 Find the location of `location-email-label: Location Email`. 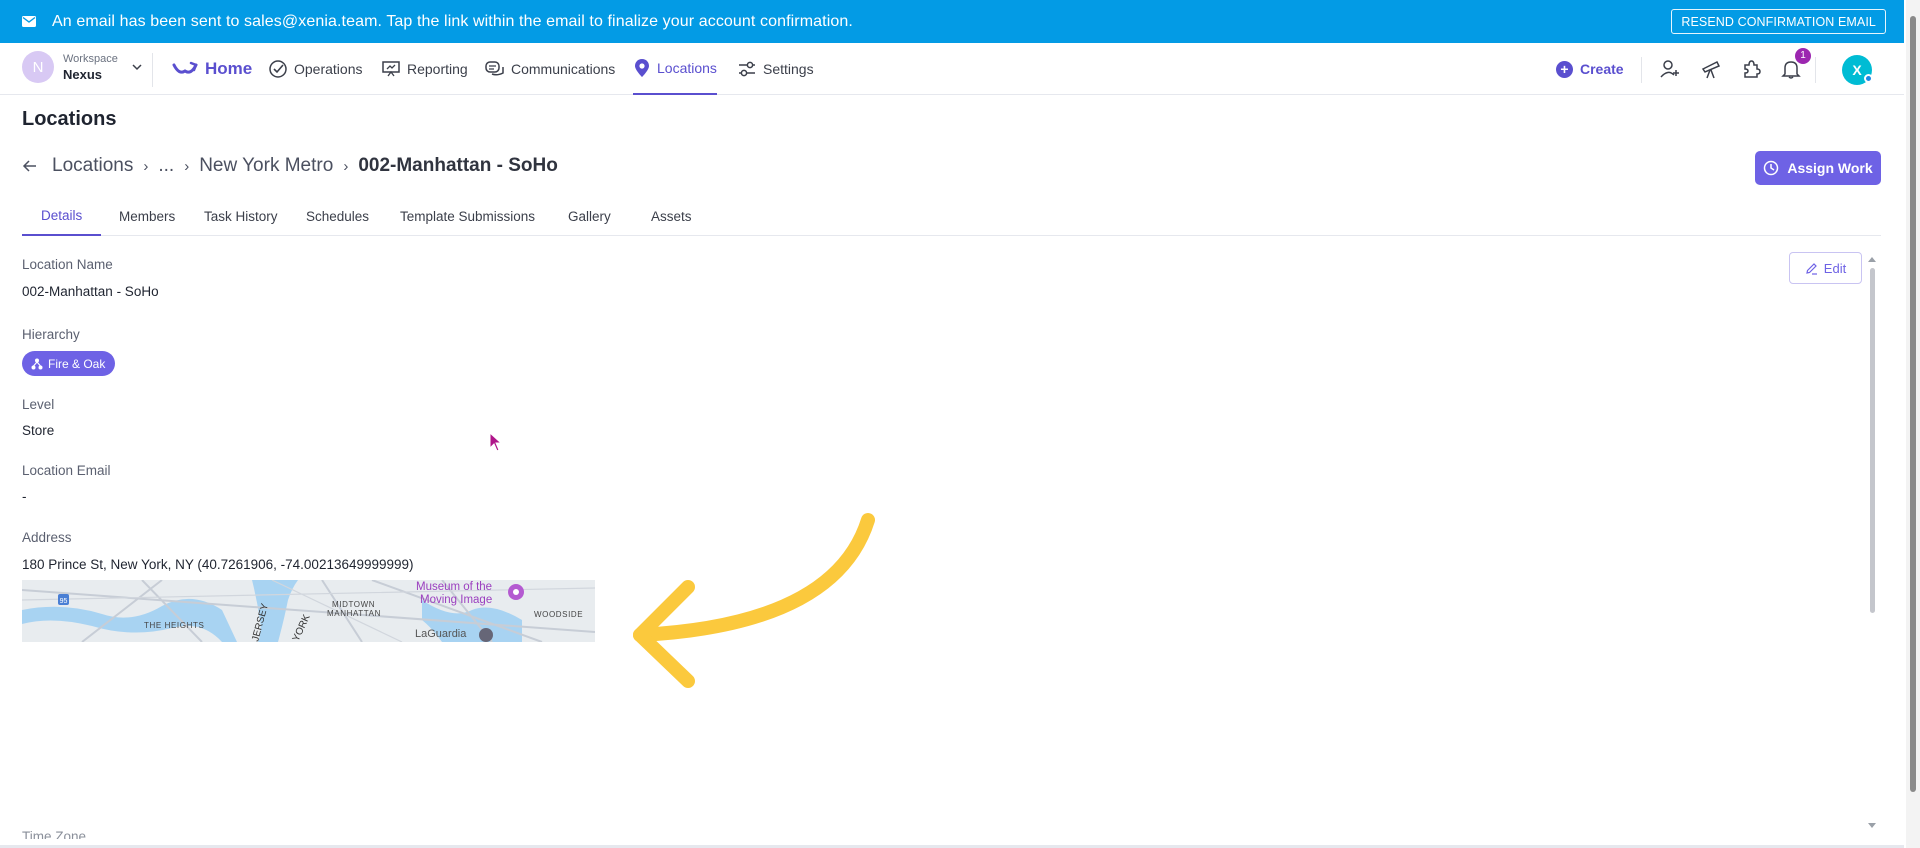

location-email-label: Location Email is located at coordinates (66, 470).